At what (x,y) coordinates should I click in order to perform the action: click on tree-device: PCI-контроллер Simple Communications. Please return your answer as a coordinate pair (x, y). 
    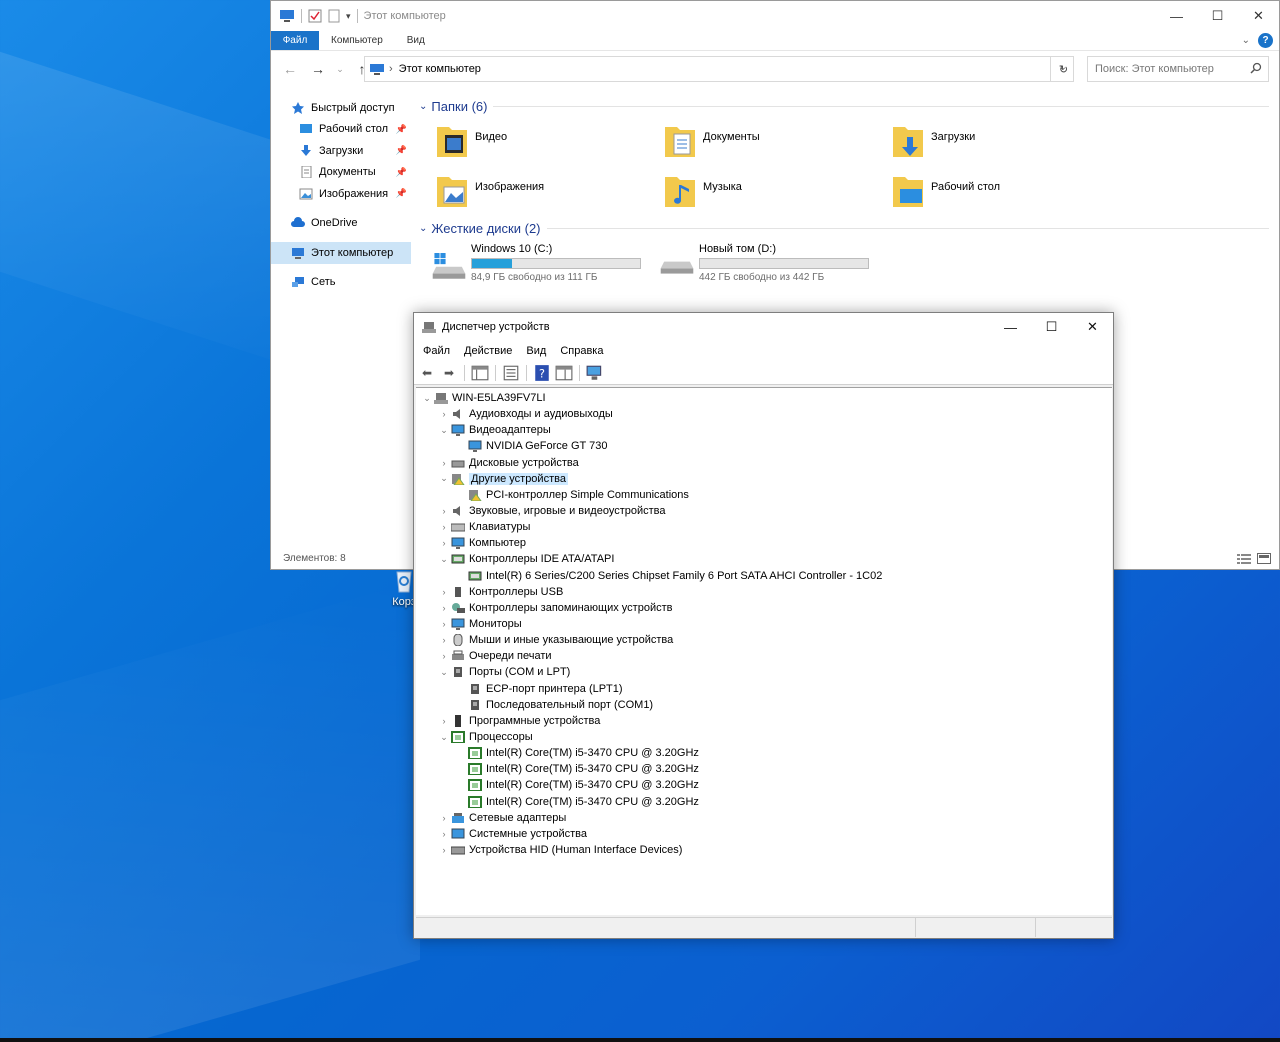
    Looking at the image, I should click on (764, 495).